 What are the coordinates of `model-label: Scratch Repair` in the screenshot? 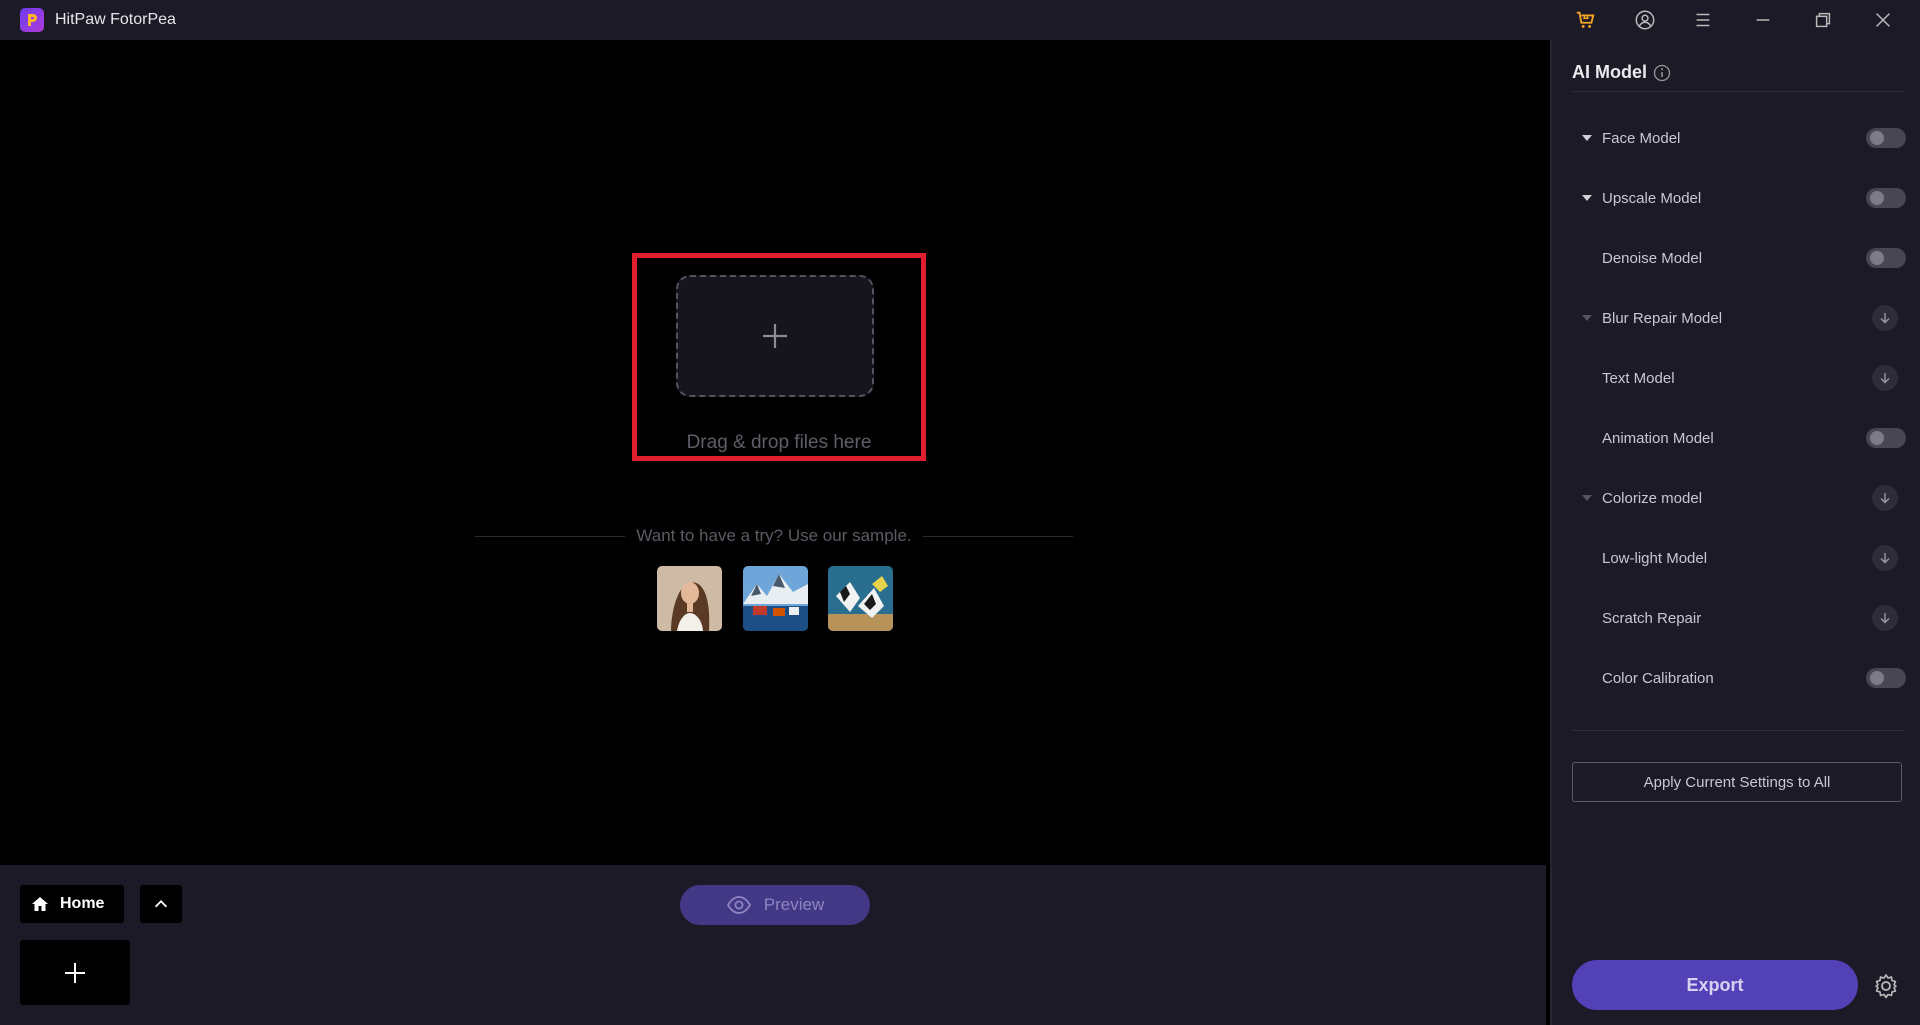 It's located at (1652, 618).